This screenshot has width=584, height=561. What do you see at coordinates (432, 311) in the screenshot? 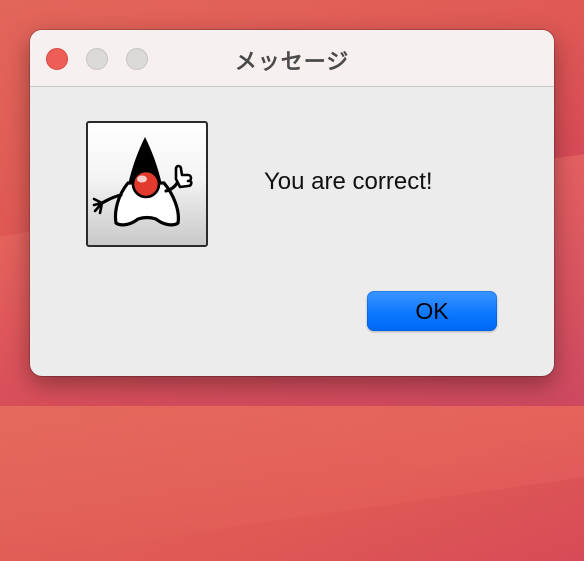
I see `ok-button: OK` at bounding box center [432, 311].